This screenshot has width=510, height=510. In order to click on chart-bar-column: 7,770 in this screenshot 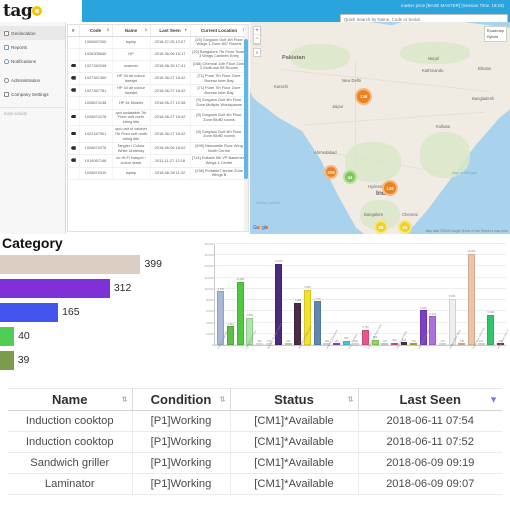, I will do `click(317, 294)`.